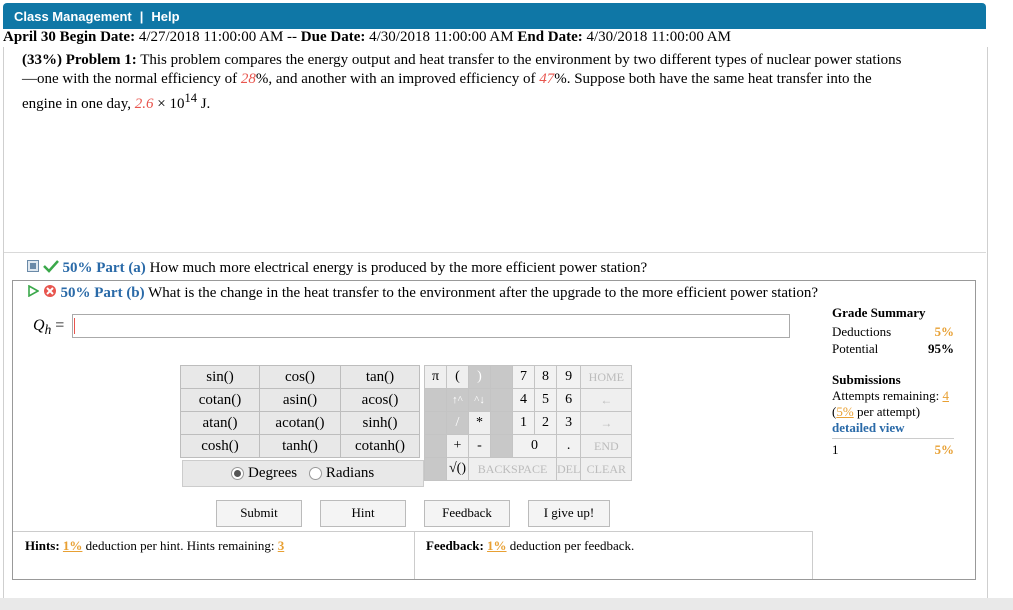 The width and height of the screenshot is (1013, 610). What do you see at coordinates (180, 545) in the screenshot?
I see `hints-text: deduction per hint. Hints remaining:` at bounding box center [180, 545].